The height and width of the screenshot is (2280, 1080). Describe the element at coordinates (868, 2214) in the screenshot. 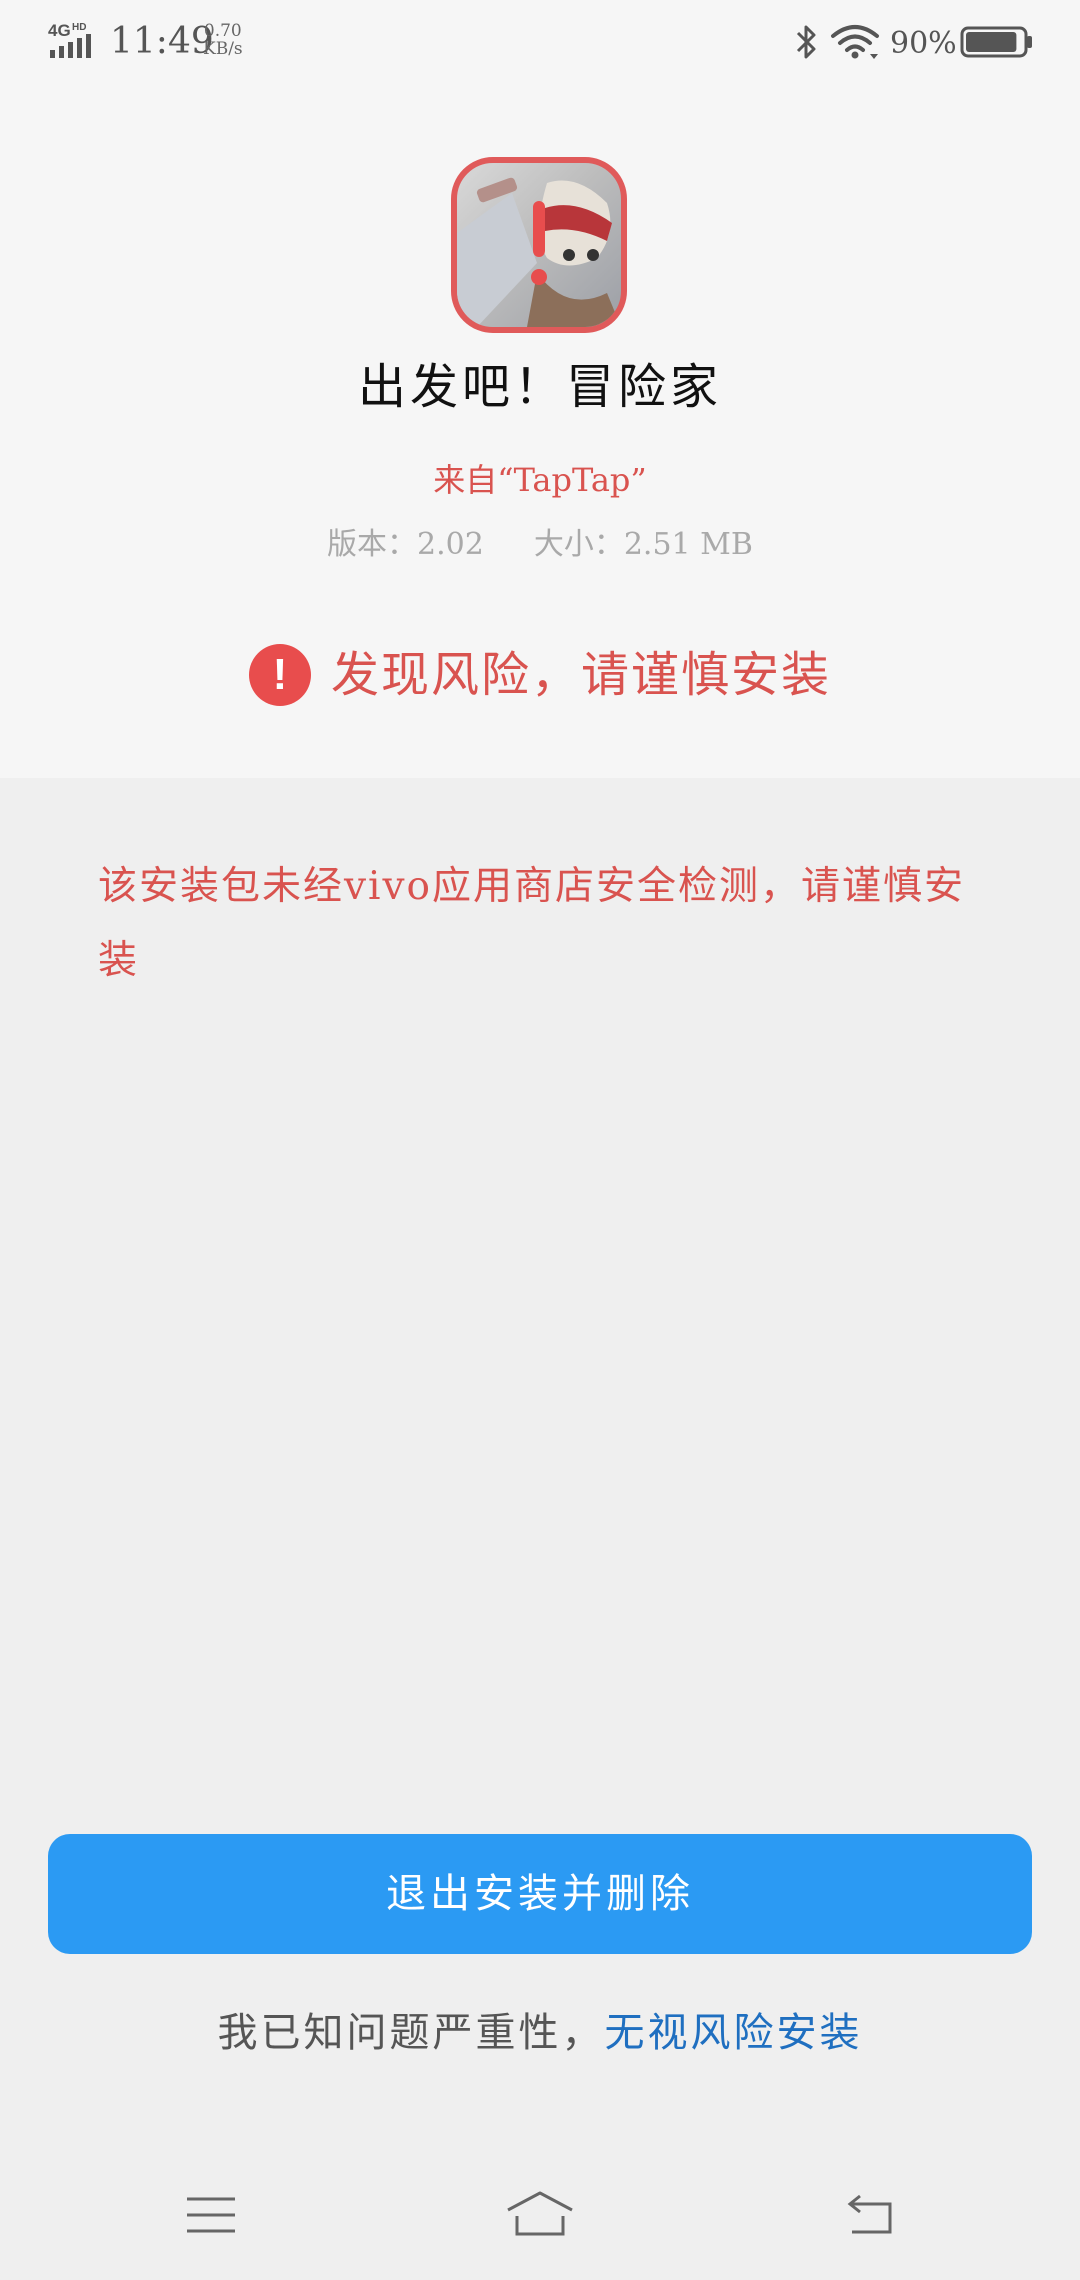

I see `back-icon` at that location.